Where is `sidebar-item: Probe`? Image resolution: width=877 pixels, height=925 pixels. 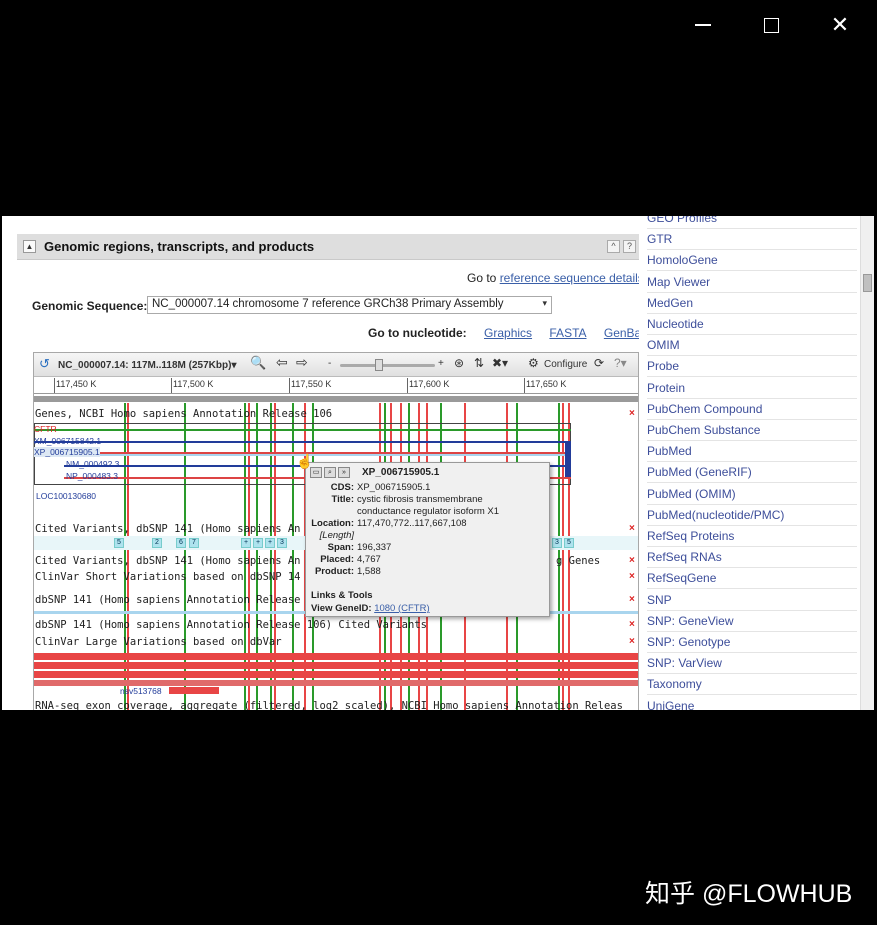 sidebar-item: Probe is located at coordinates (752, 367).